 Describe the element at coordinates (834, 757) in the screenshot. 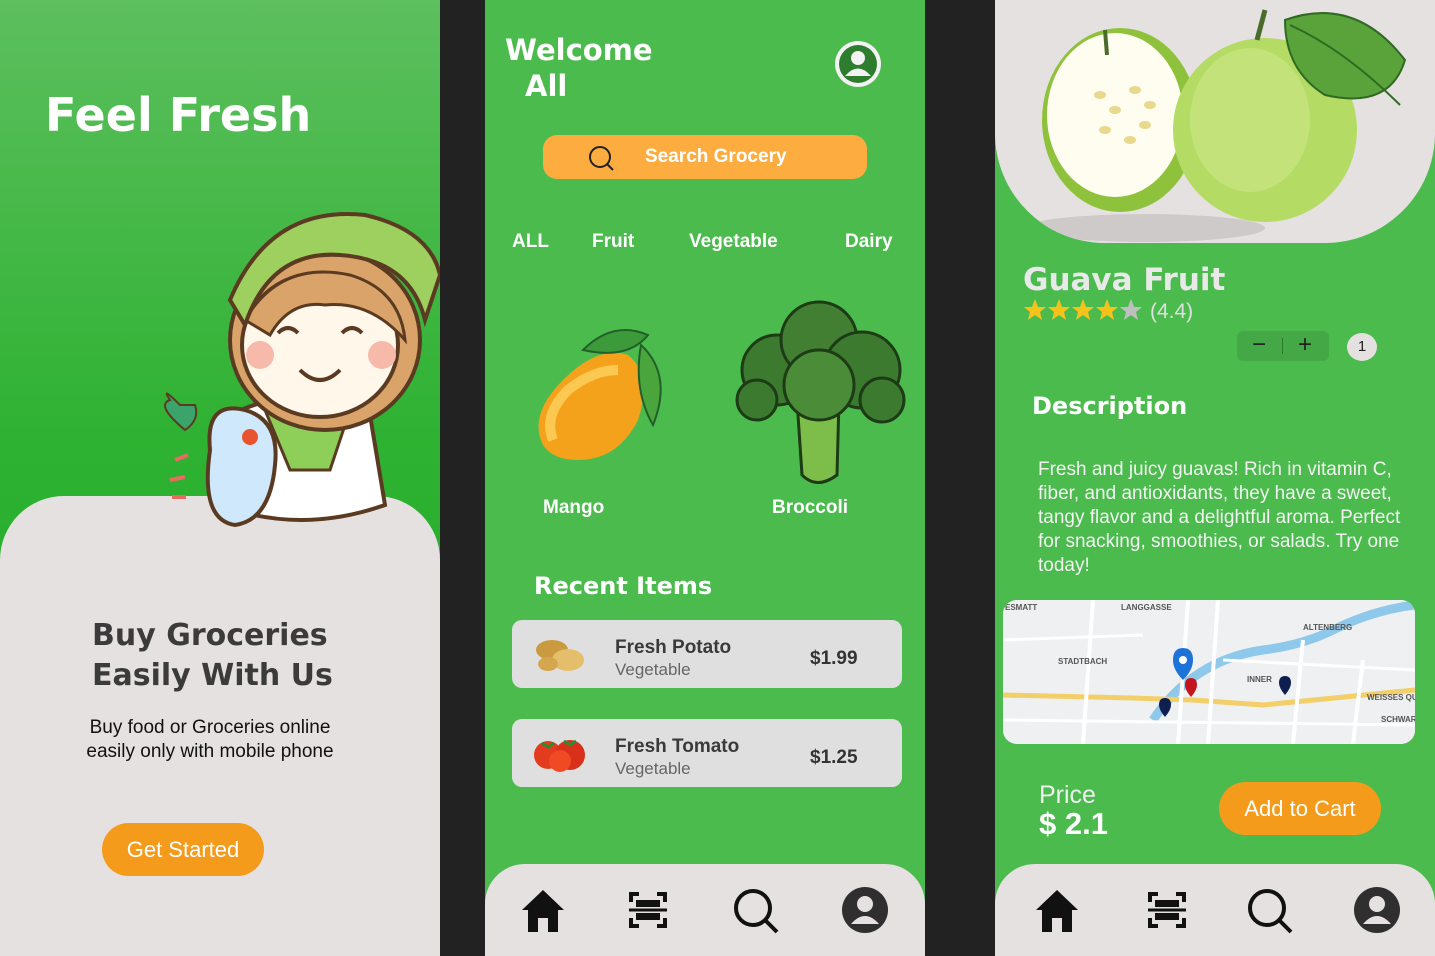

I see `item-price: $1.25` at that location.